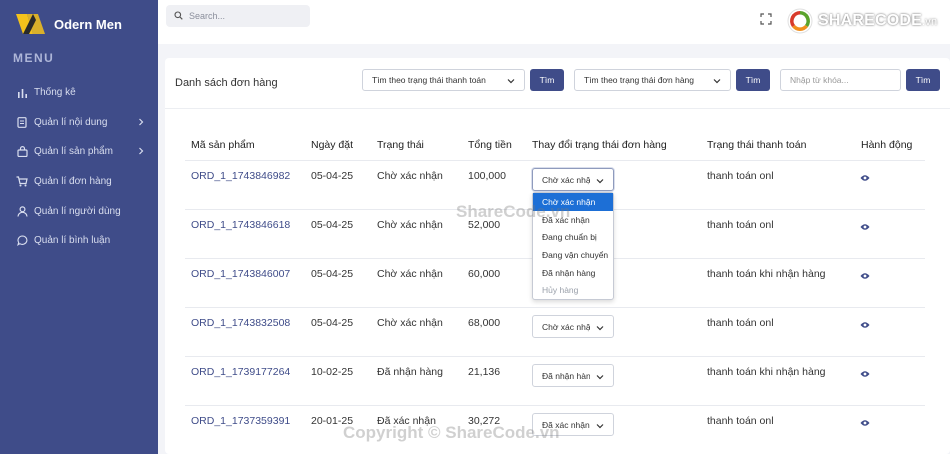  Describe the element at coordinates (887, 145) in the screenshot. I see `column-header: Hành động` at that location.